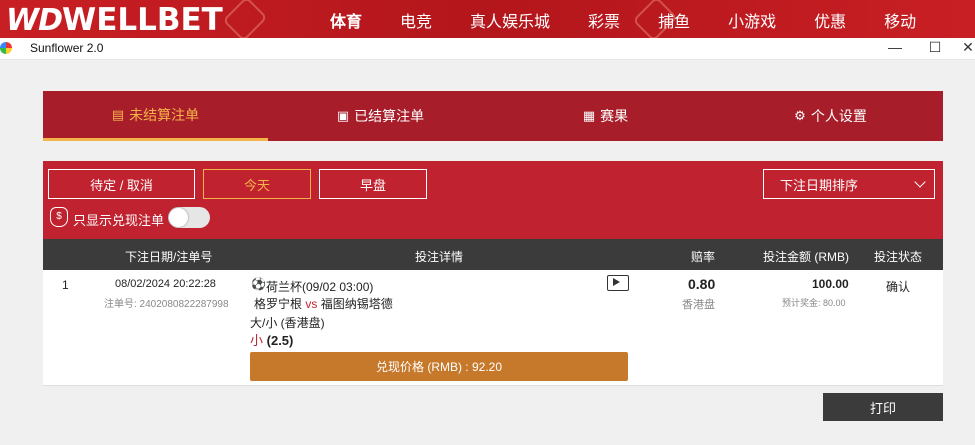 The image size is (975, 445). What do you see at coordinates (589, 115) in the screenshot?
I see `scoreboard-icon: ▦` at bounding box center [589, 115].